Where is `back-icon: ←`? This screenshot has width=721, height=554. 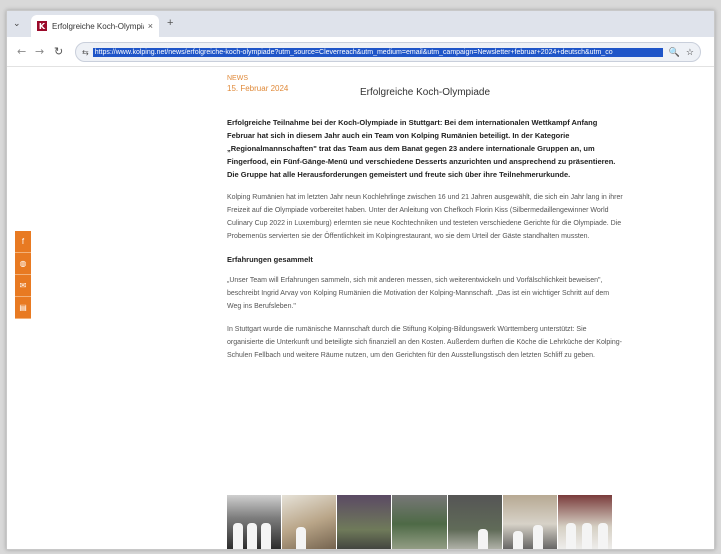
back-icon: ← is located at coordinates (21, 51).